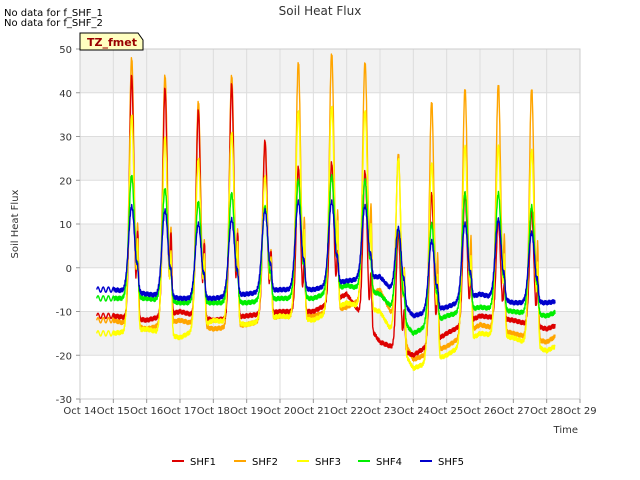  What do you see at coordinates (65, 138) in the screenshot?
I see `y-tick-label: 30` at bounding box center [65, 138].